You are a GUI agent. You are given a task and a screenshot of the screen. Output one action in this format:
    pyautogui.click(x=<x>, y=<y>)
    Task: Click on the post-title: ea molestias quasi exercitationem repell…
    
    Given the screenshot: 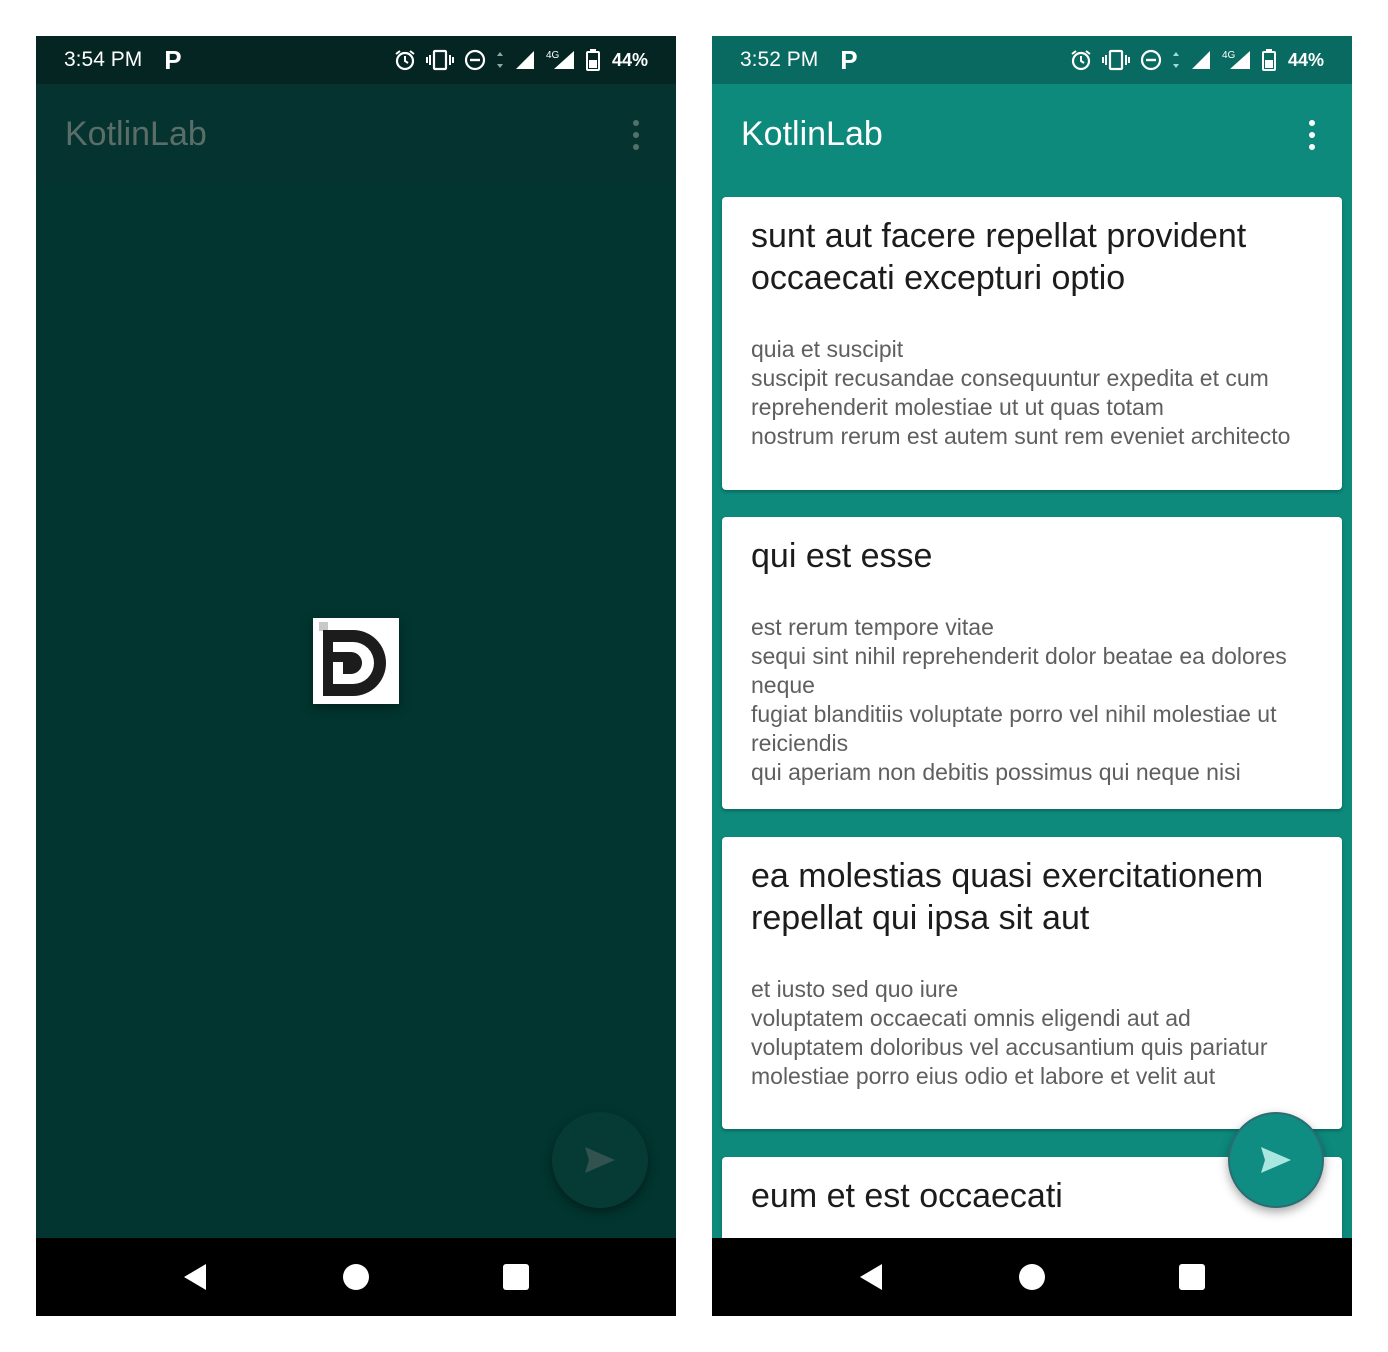 What is the action you would take?
    pyautogui.click(x=1007, y=897)
    